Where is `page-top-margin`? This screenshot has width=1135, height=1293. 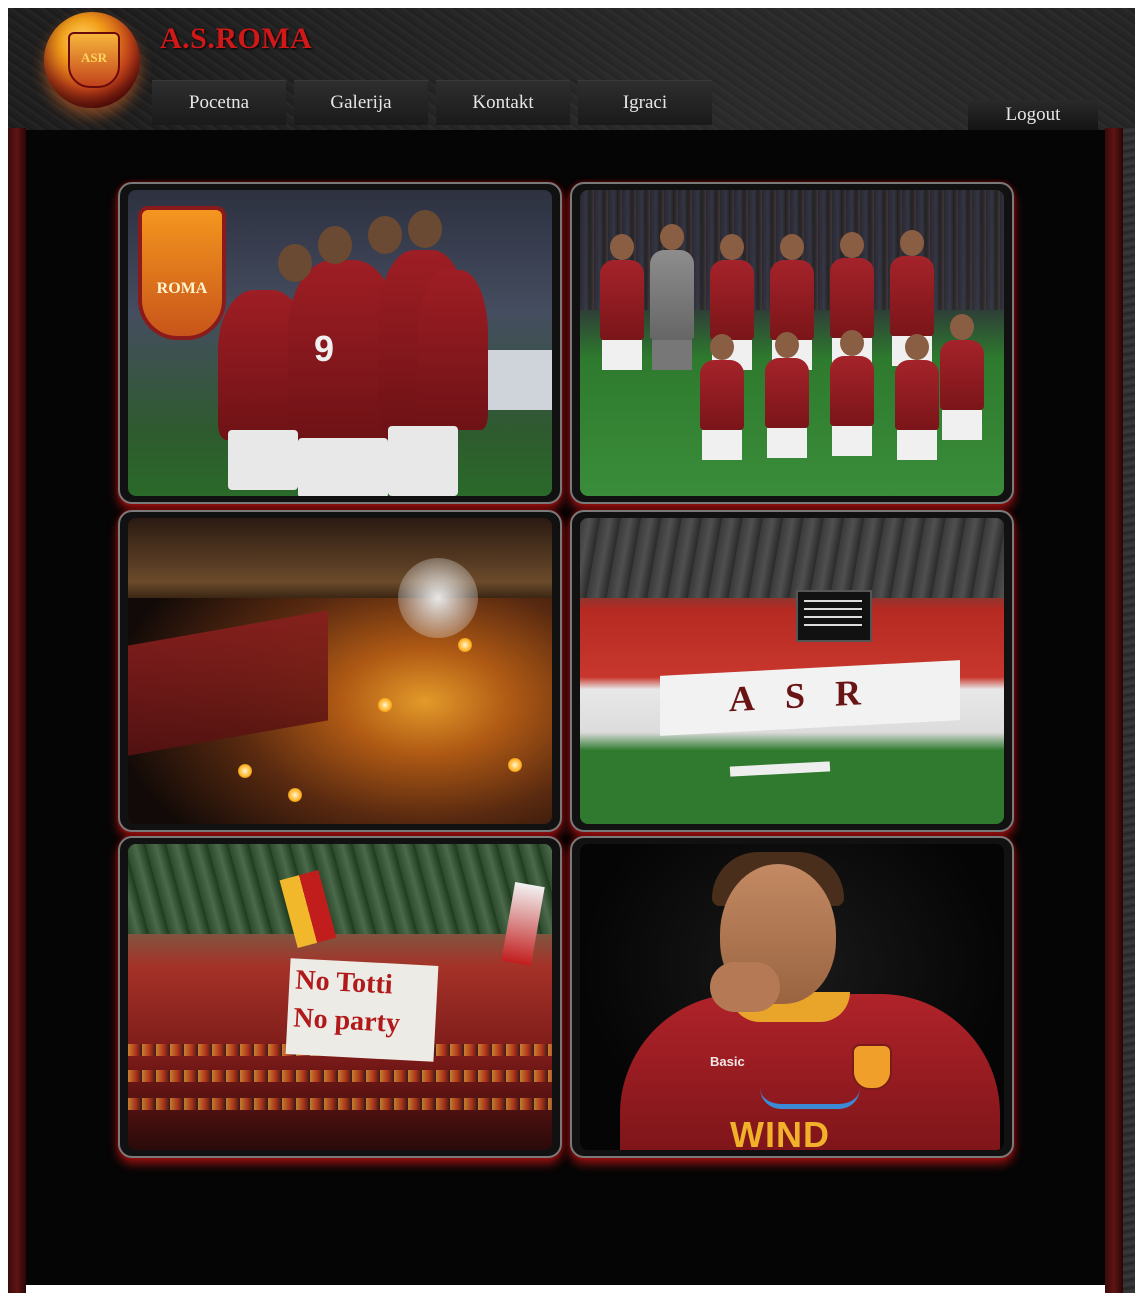
page-top-margin is located at coordinates (567, 4).